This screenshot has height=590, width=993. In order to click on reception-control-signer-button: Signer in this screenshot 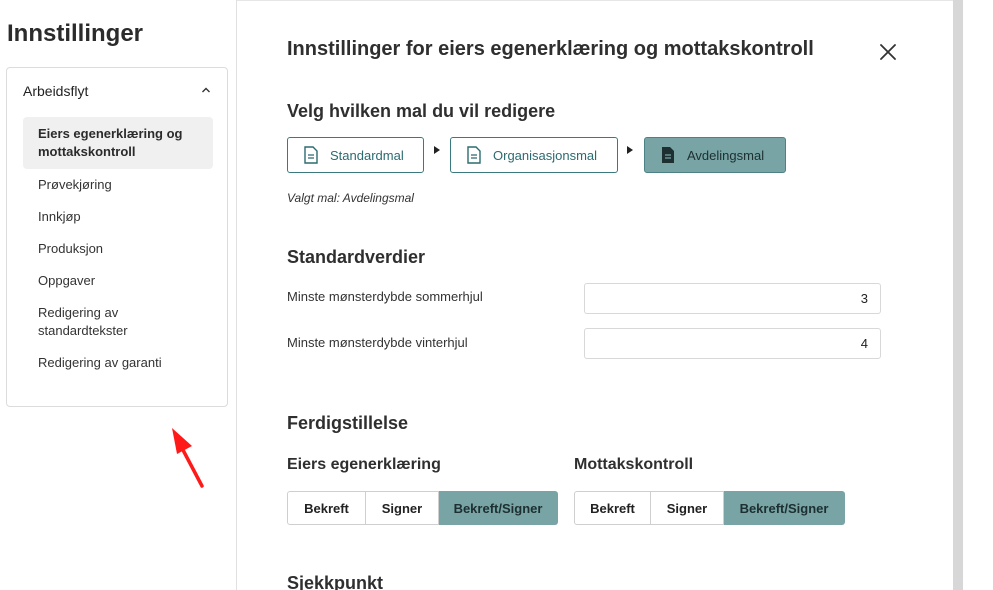, I will do `click(687, 508)`.